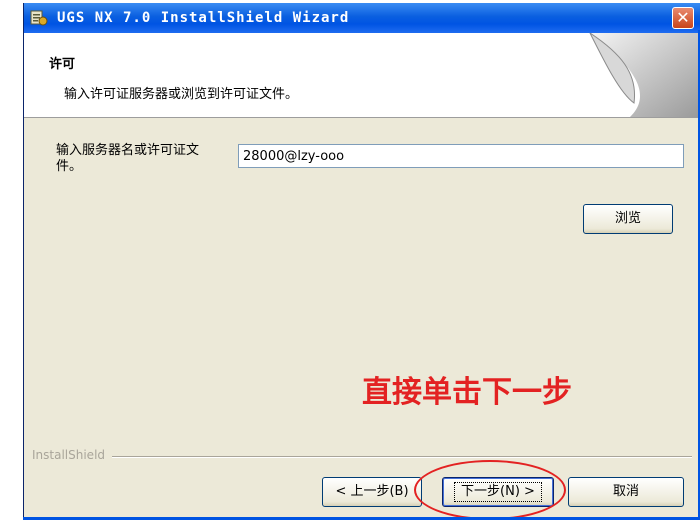 The image size is (700, 525). I want to click on title-bar: UGS NX 7.0 InstallShield Wizard ✕, so click(362, 18).